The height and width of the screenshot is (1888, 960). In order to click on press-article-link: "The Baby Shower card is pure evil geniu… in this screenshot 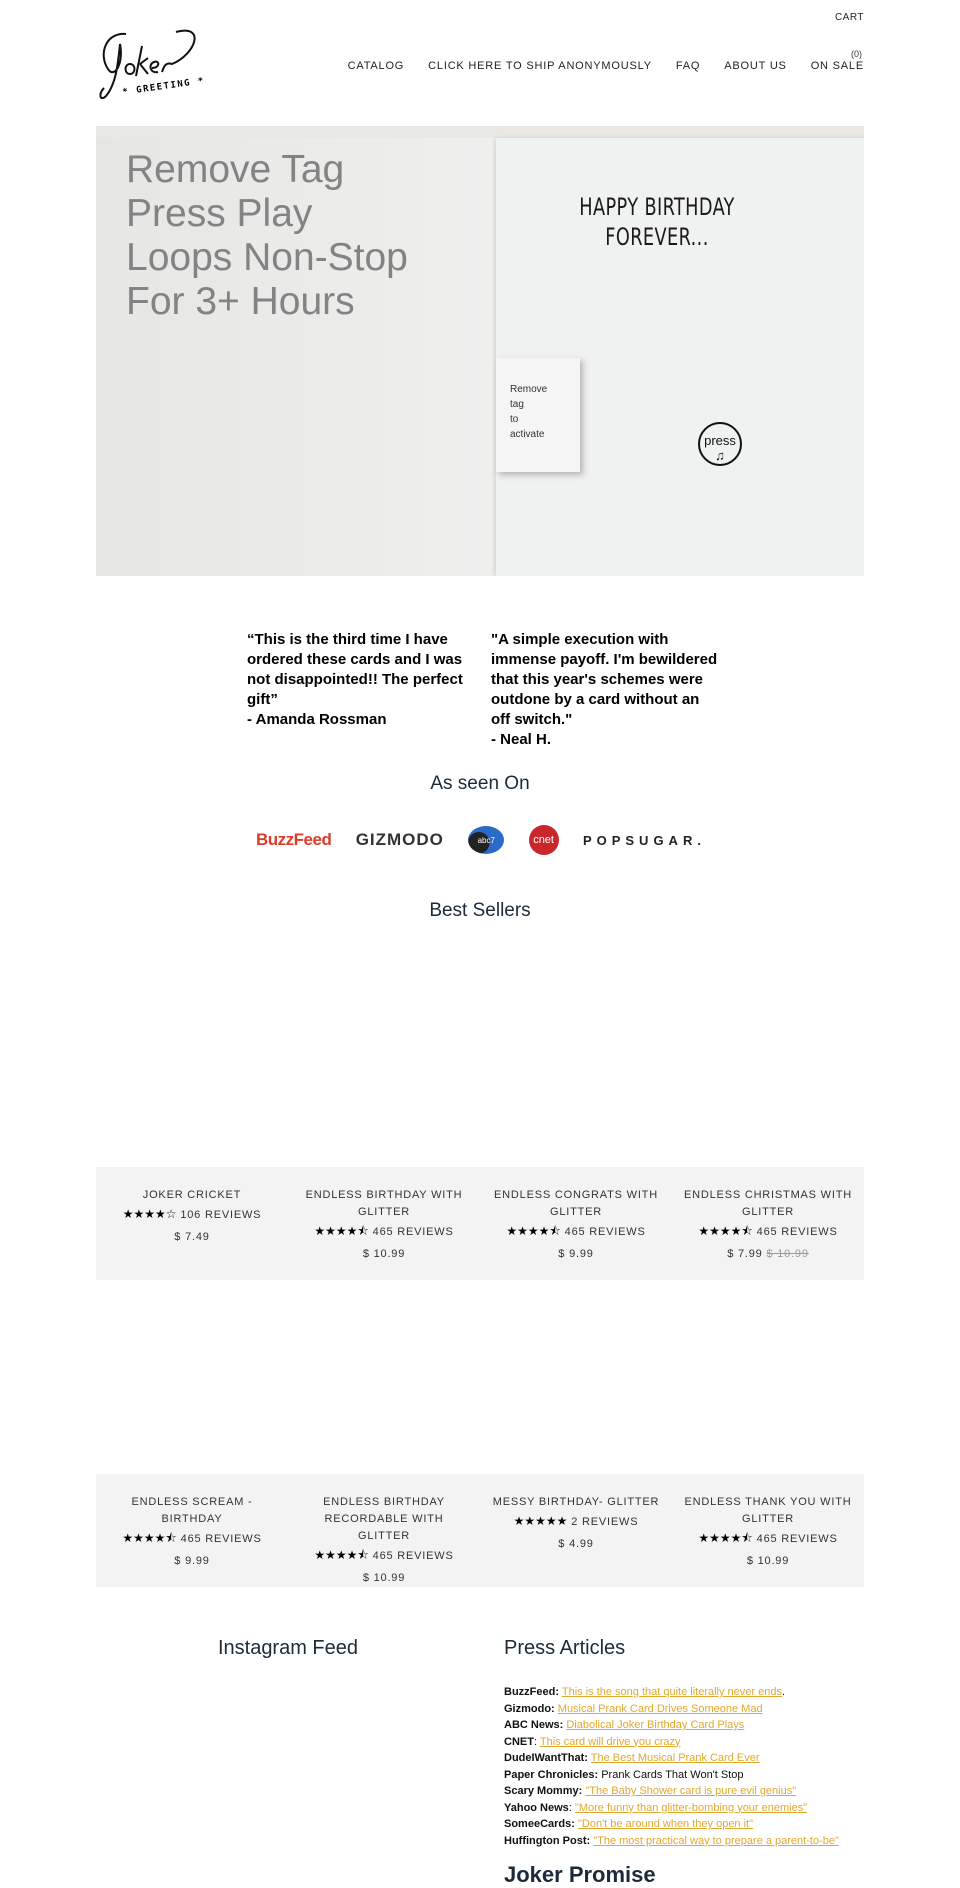, I will do `click(690, 1791)`.